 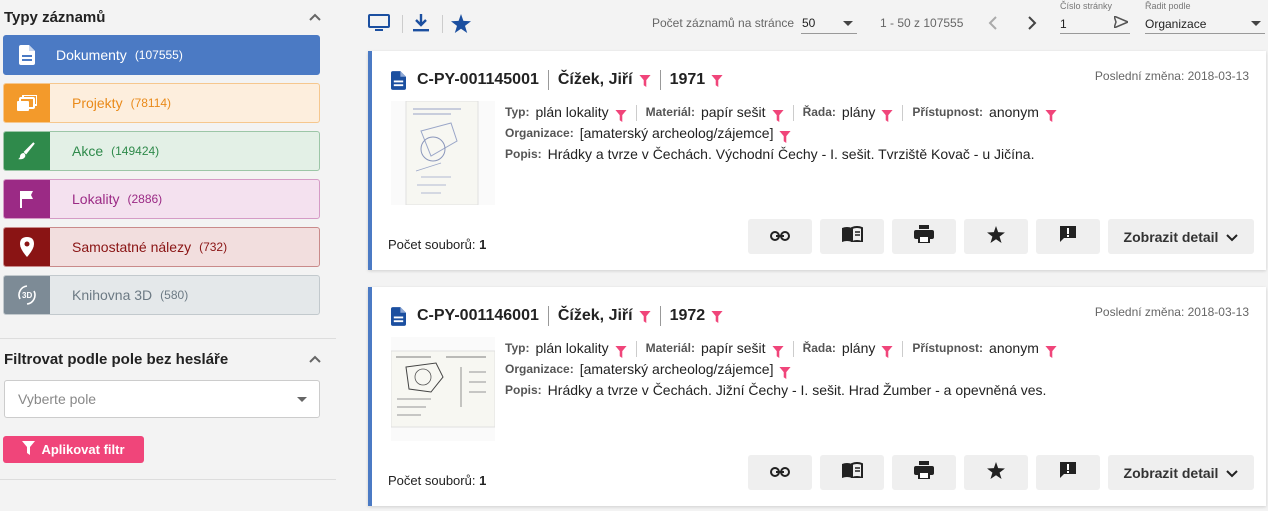 I want to click on type-knihovna-3d: 3D Knihovna 3D (580), so click(x=161, y=295).